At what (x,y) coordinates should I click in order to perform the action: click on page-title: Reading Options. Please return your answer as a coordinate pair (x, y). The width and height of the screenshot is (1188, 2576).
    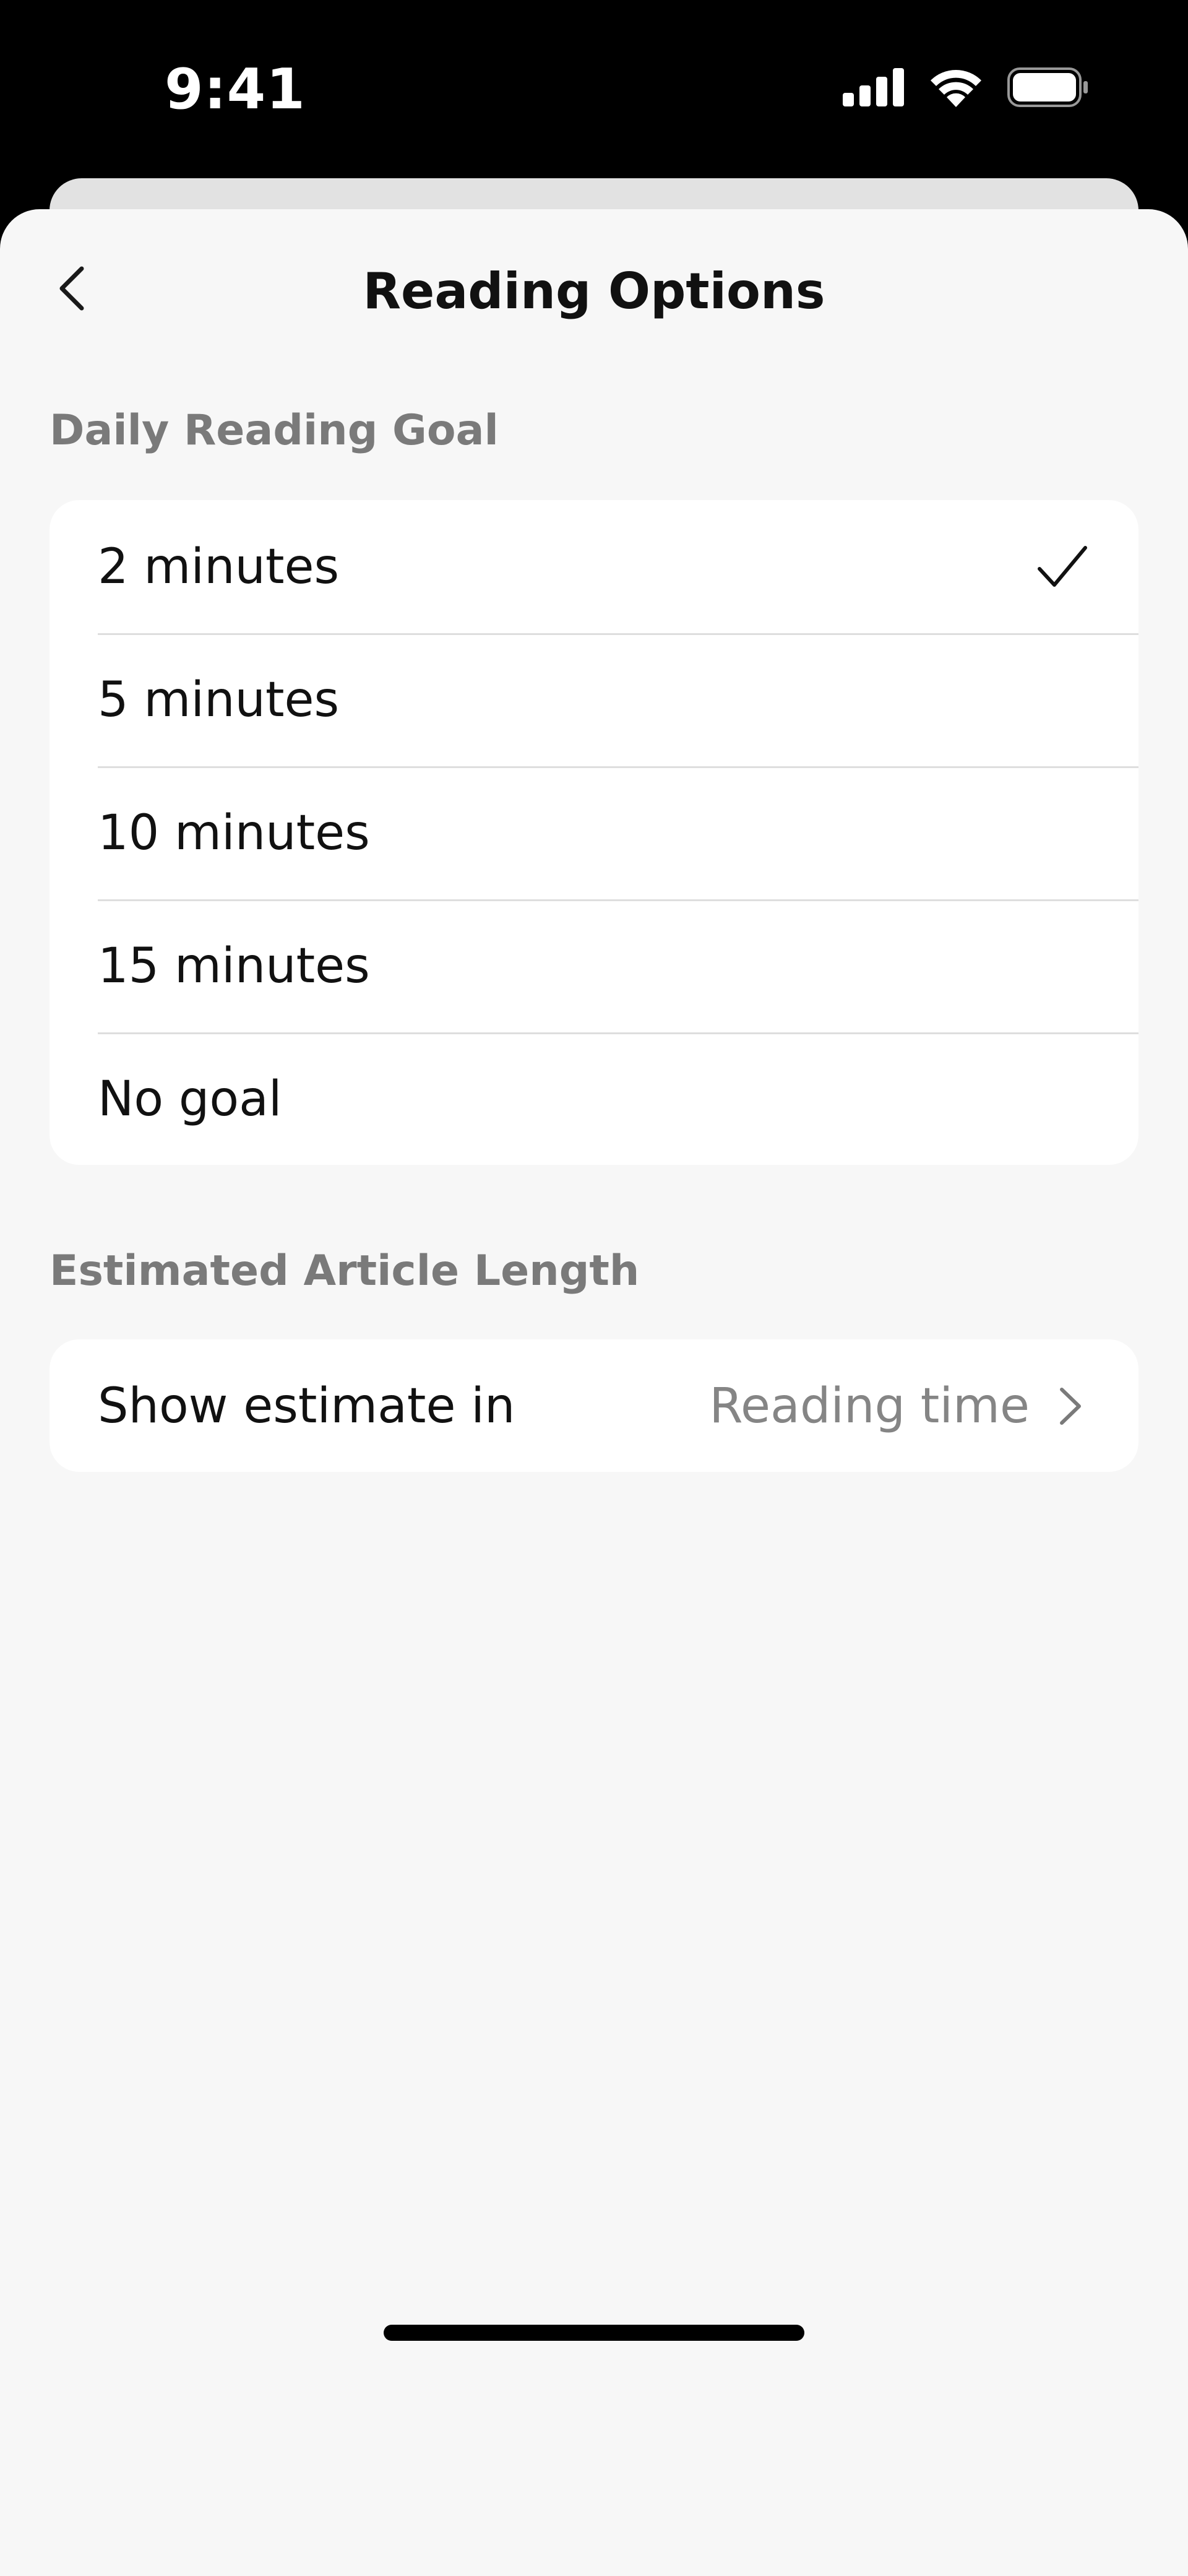
    Looking at the image, I should click on (594, 291).